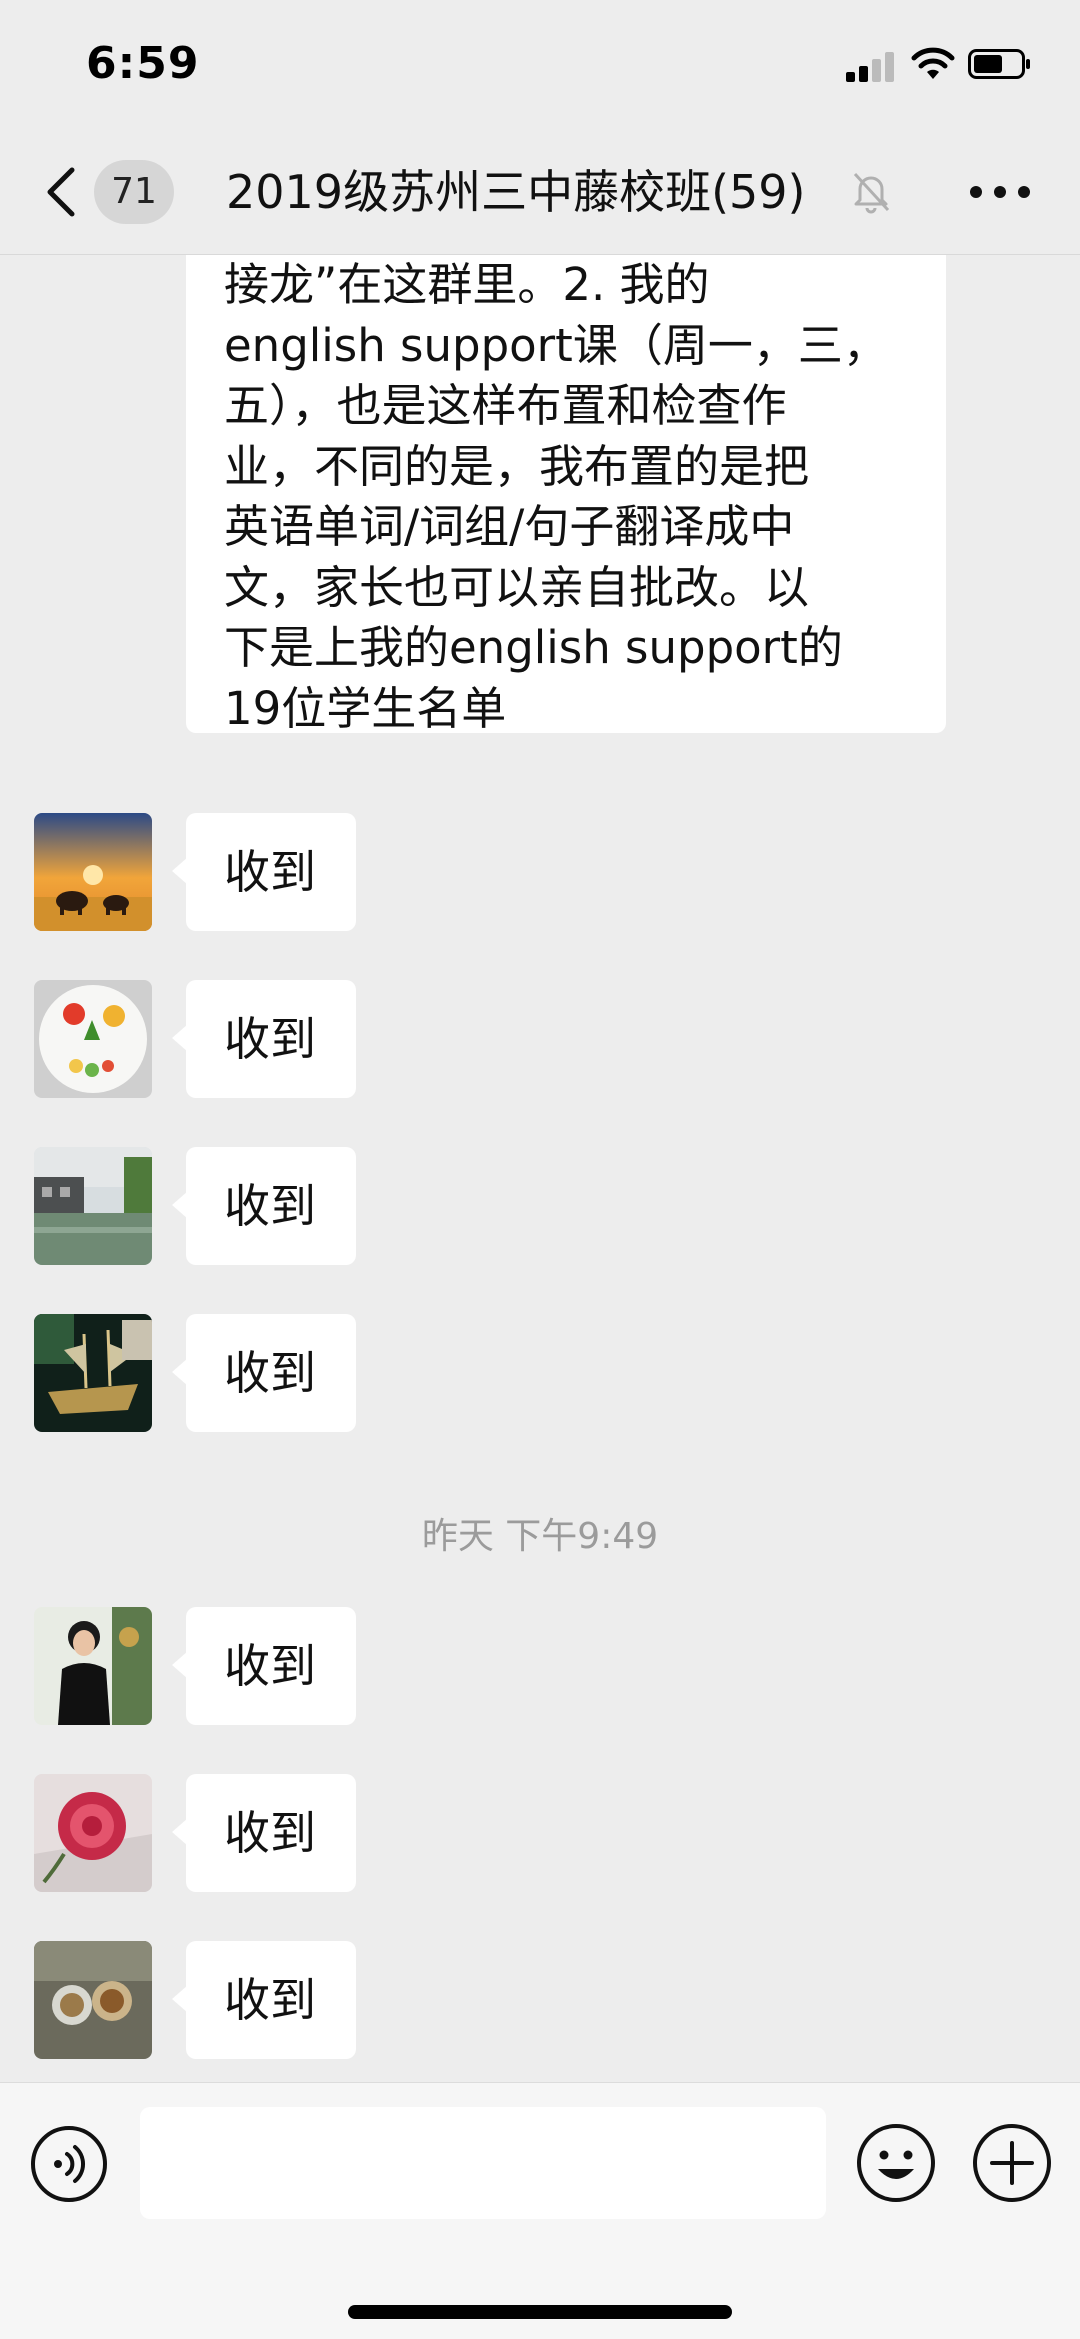  What do you see at coordinates (871, 193) in the screenshot?
I see `bell-slash-icon` at bounding box center [871, 193].